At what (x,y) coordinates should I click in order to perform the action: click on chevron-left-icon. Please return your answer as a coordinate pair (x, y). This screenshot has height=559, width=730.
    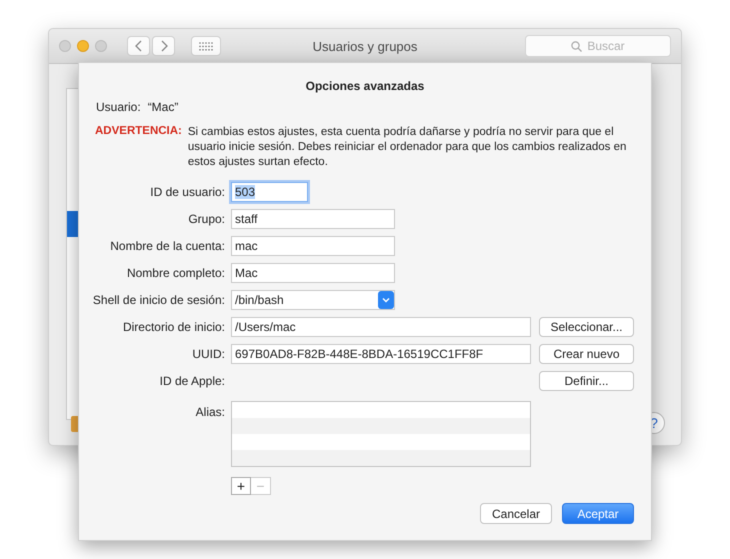
    Looking at the image, I should click on (138, 46).